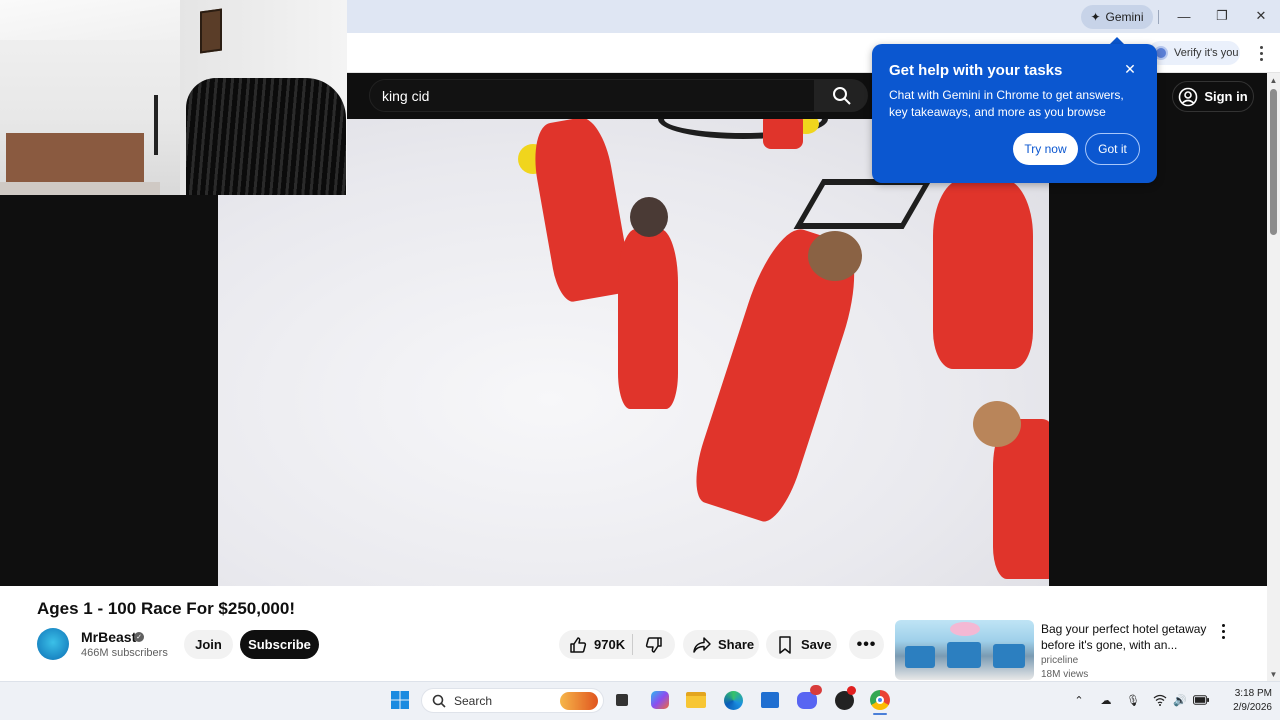  What do you see at coordinates (211, 31) in the screenshot?
I see `webcam-picture-frame` at bounding box center [211, 31].